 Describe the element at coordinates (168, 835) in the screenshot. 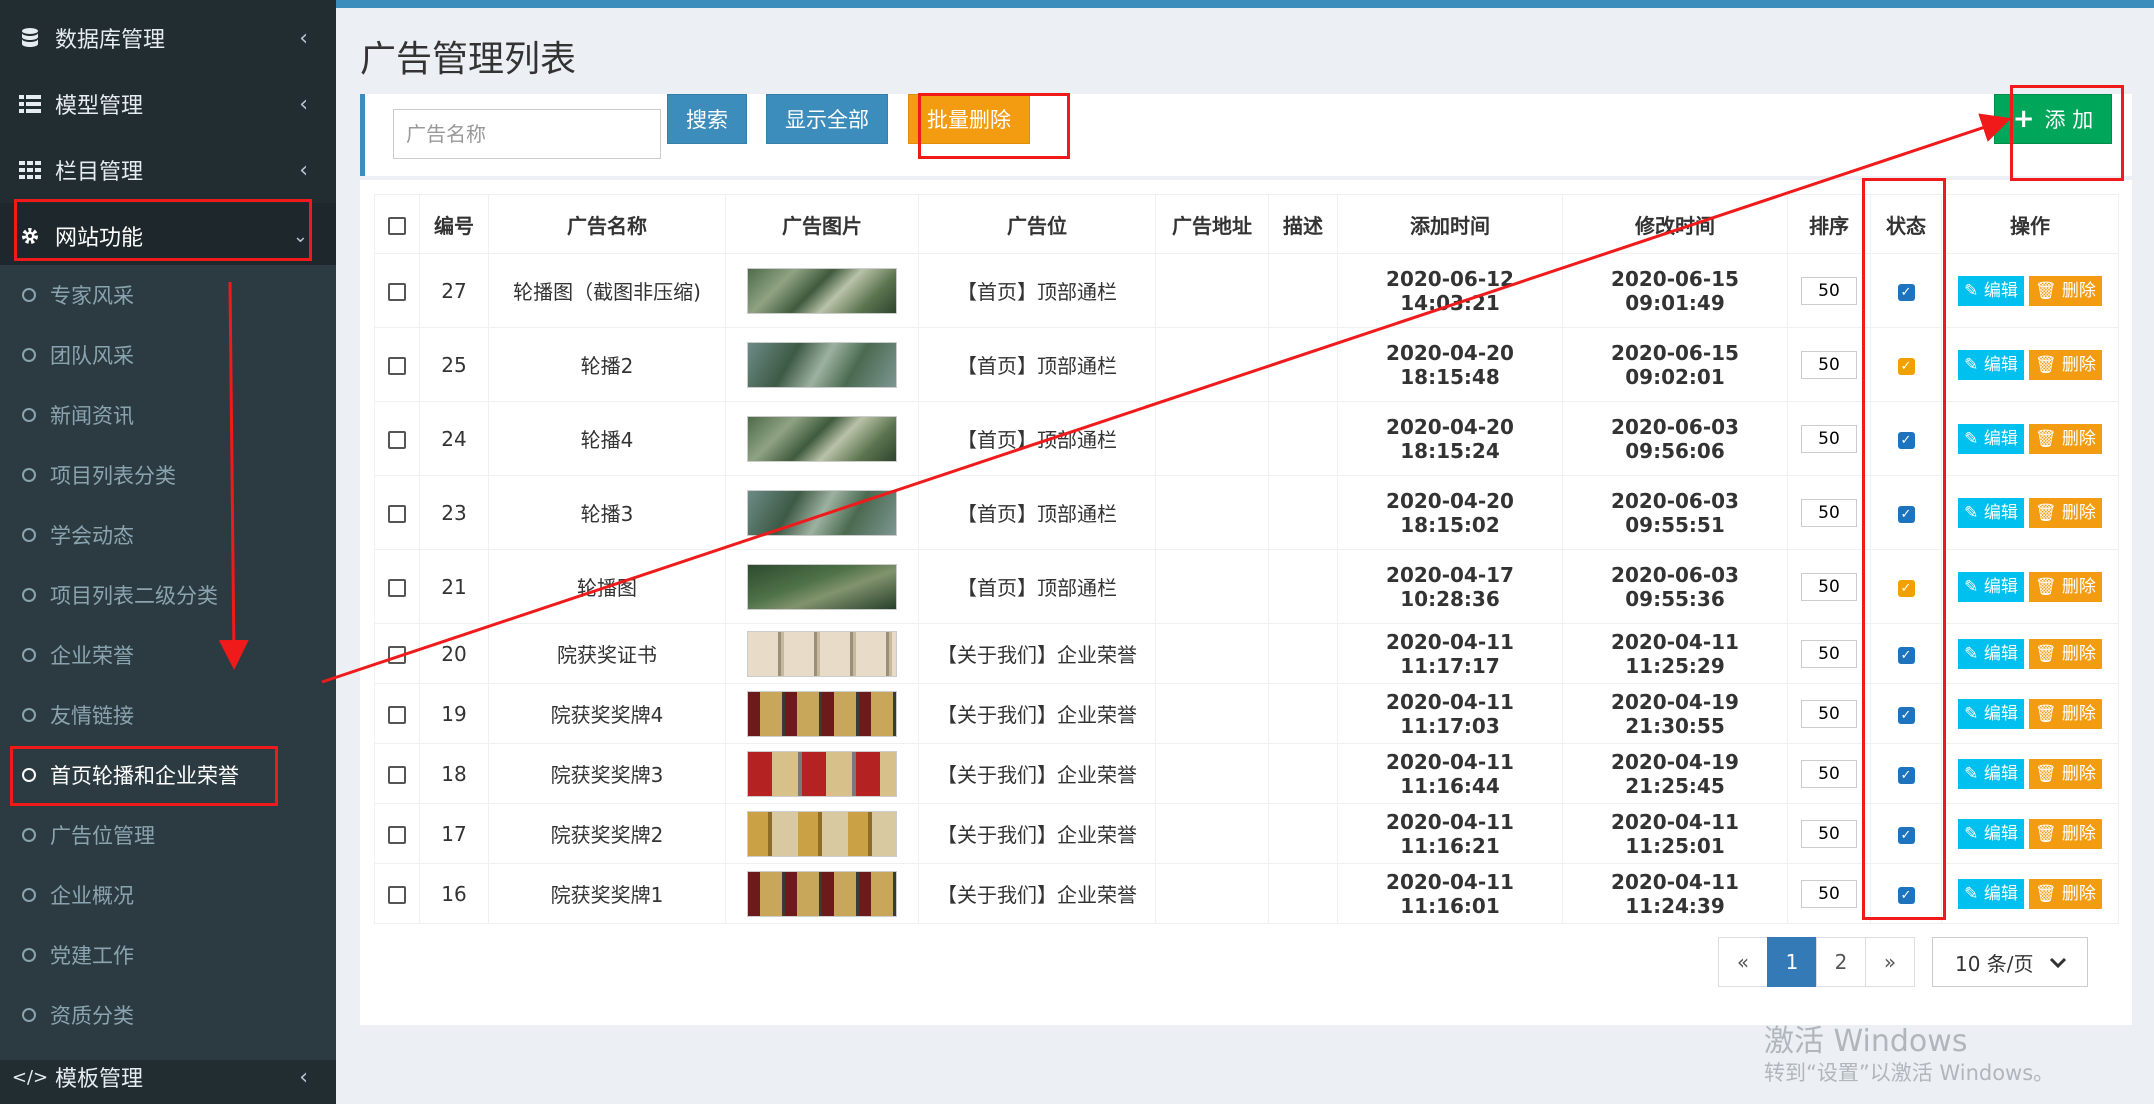

I see `submenu-item: 广告位管理` at that location.